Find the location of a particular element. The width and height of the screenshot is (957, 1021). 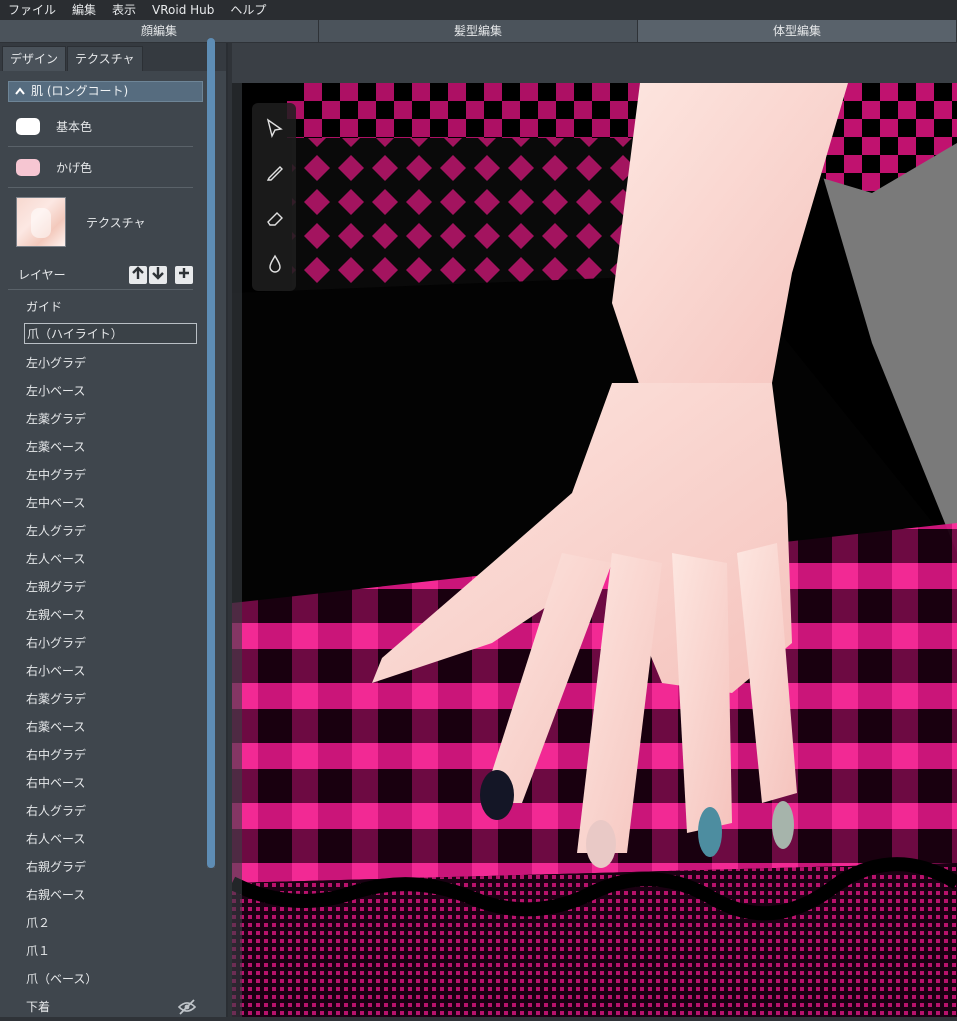

layer-label: 左中ベース is located at coordinates (56, 503).